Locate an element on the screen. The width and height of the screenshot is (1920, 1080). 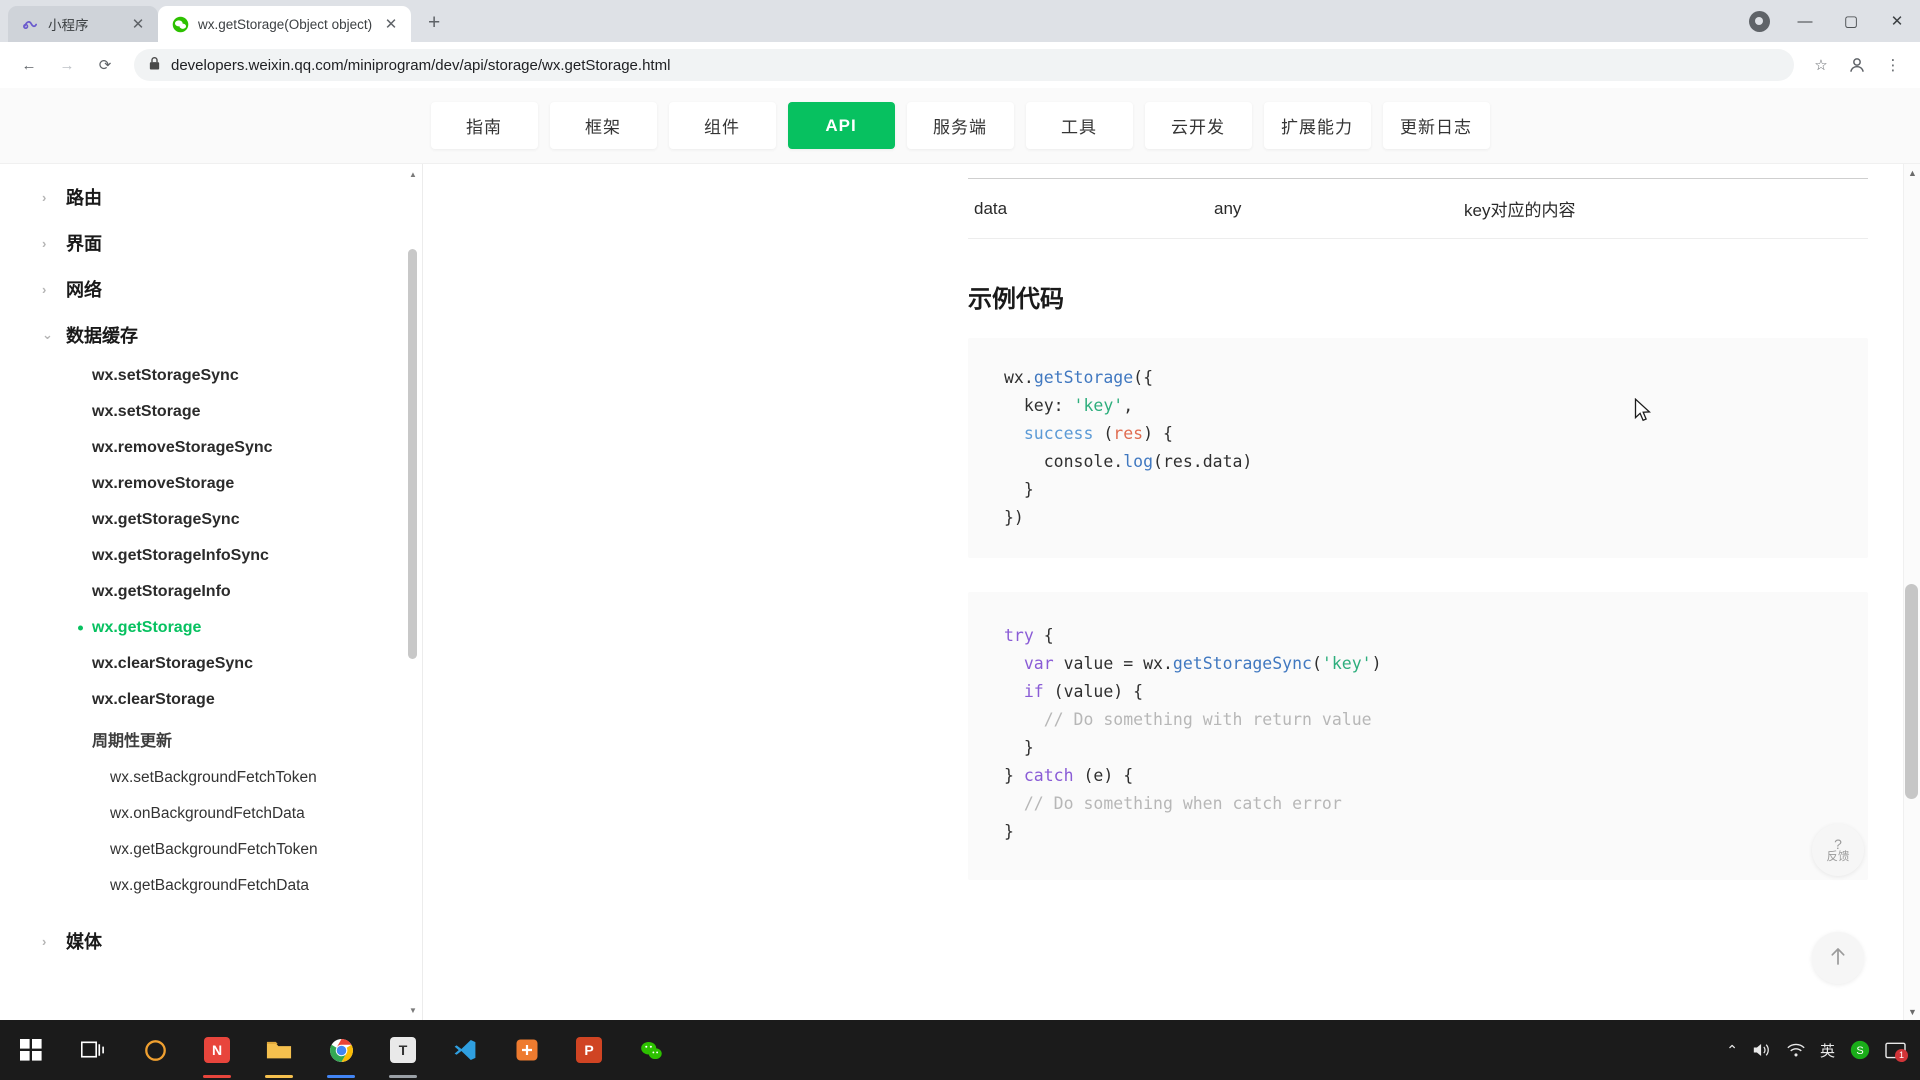
tab-title: wx.getStorage(Object object) is located at coordinates (285, 24).